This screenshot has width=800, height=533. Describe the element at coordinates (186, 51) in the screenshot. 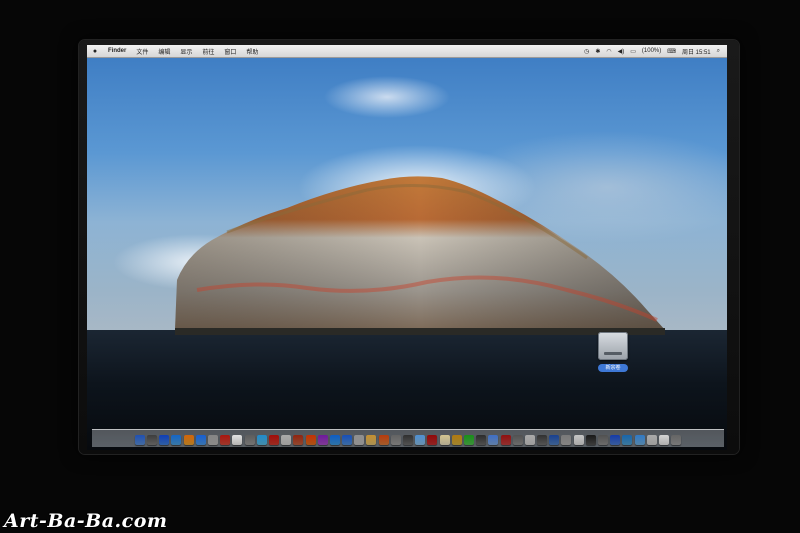

I see `menu-view: 显示` at that location.